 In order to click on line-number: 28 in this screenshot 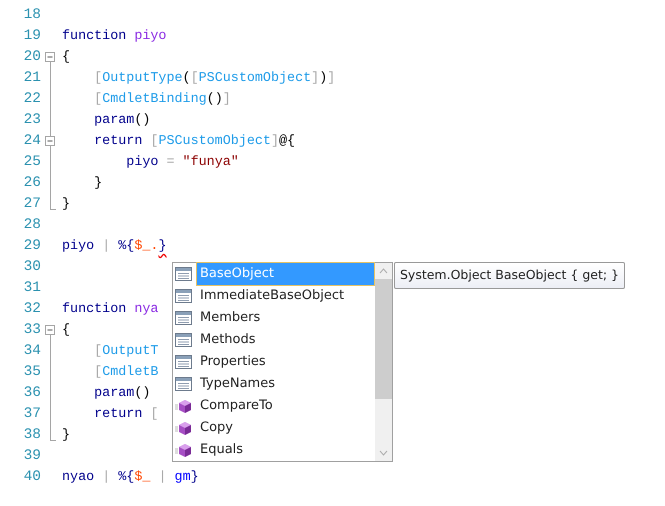, I will do `click(31, 225)`.